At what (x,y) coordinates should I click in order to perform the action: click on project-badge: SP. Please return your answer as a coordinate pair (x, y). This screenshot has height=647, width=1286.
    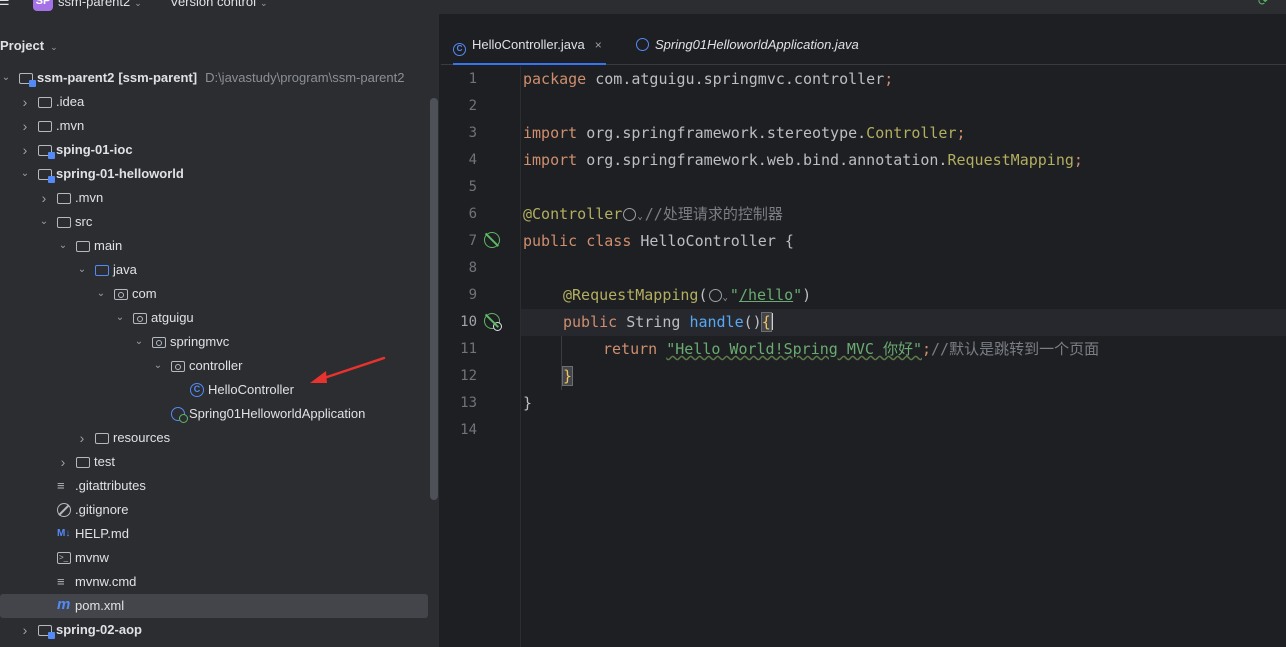
    Looking at the image, I should click on (43, 5).